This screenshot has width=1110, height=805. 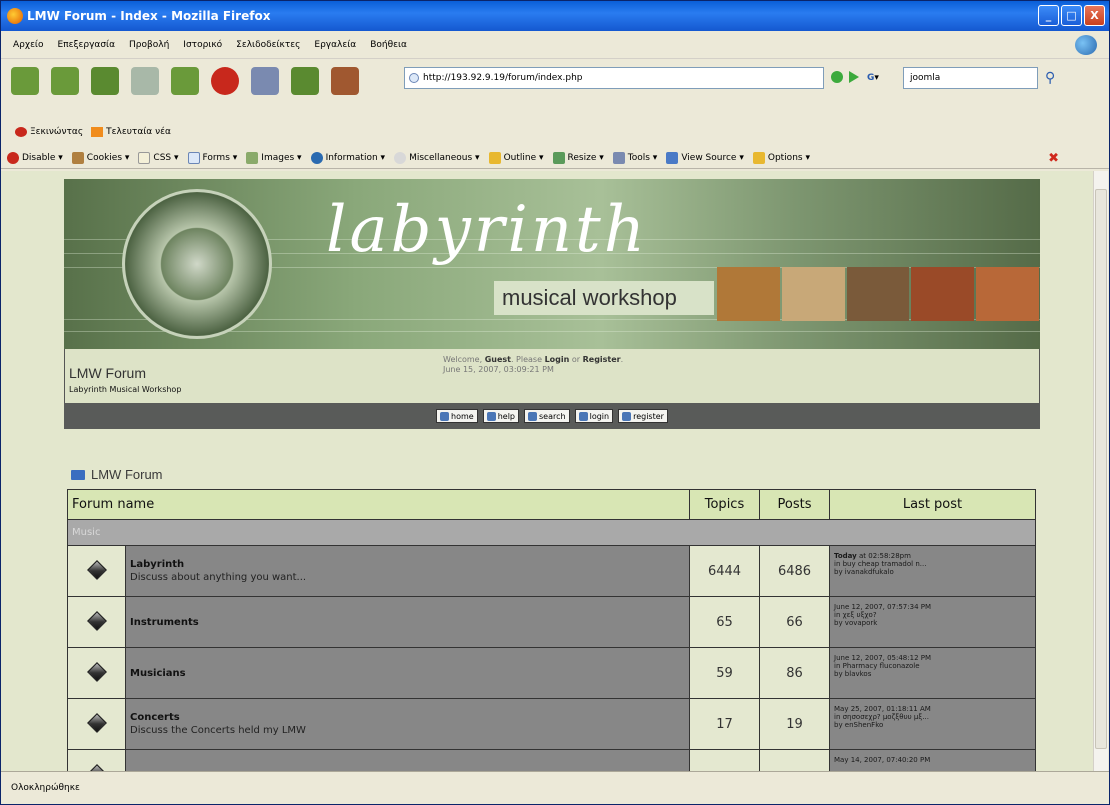 What do you see at coordinates (87, 45) in the screenshot?
I see `menu-edit: Επεξεργασία` at bounding box center [87, 45].